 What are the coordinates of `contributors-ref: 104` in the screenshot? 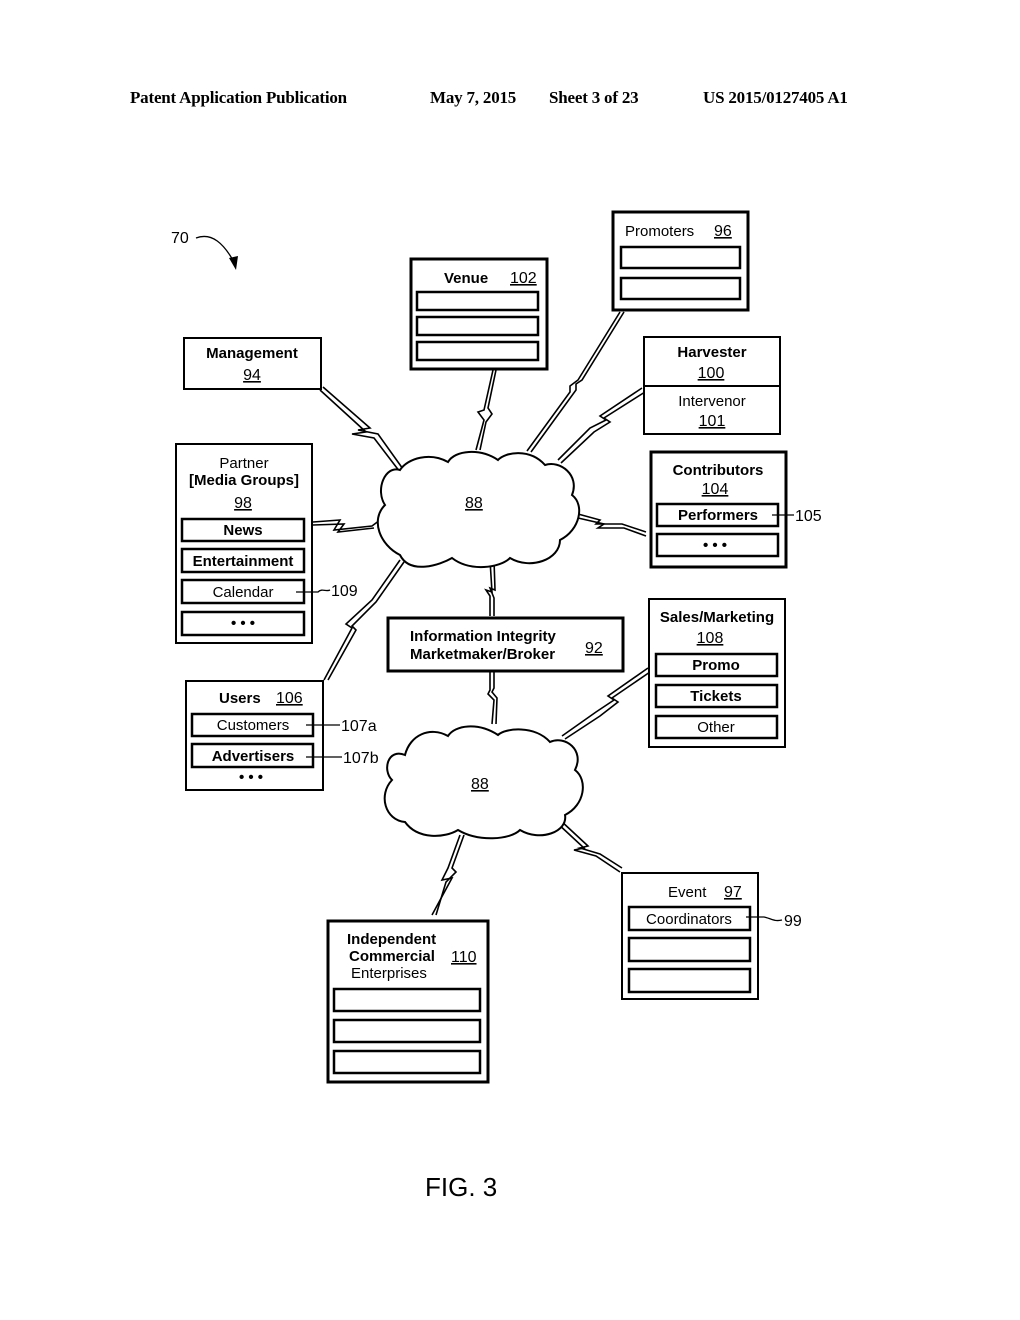 It's located at (715, 489).